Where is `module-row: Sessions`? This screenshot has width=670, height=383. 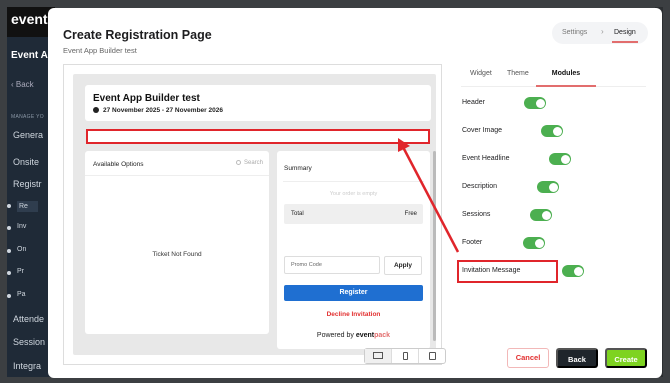
module-row: Sessions is located at coordinates (532, 216).